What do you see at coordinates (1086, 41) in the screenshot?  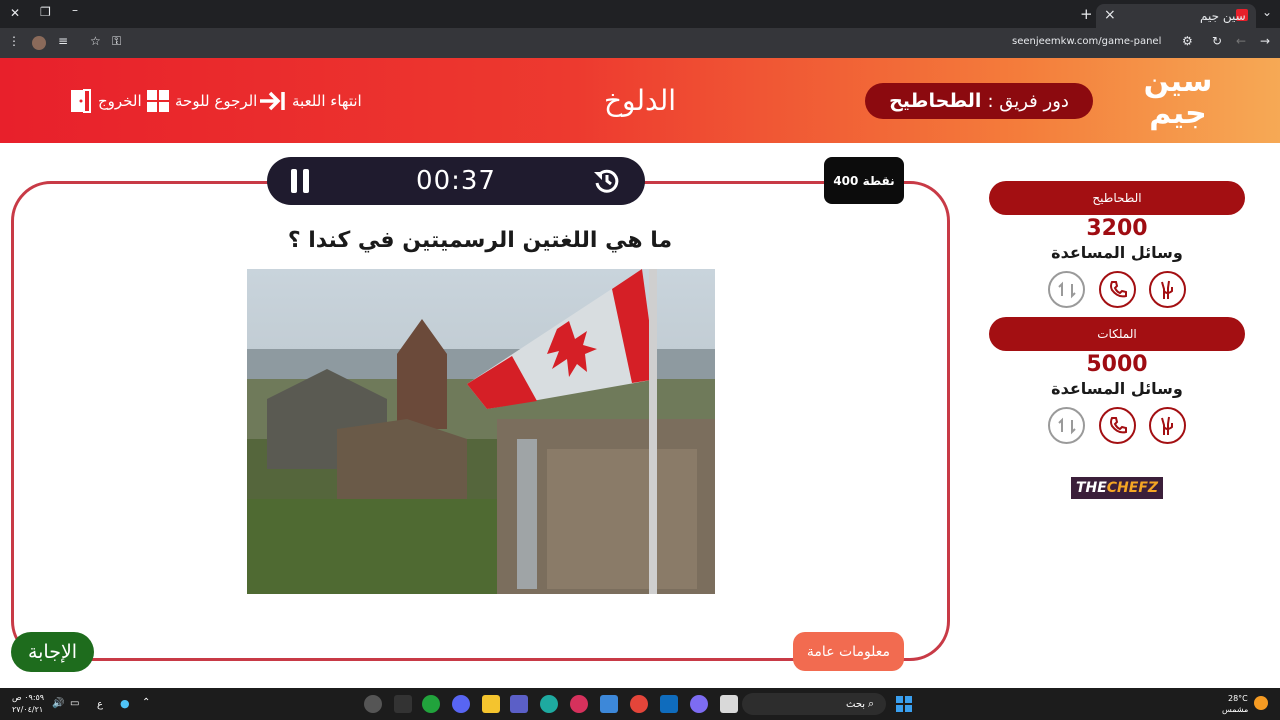 I see `url-text: seenjeemkw.com/game-panel` at bounding box center [1086, 41].